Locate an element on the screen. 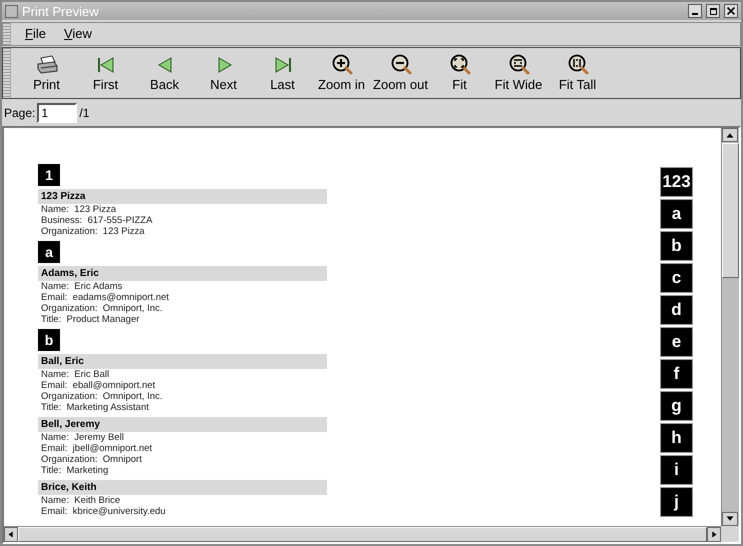 Image resolution: width=743 pixels, height=546 pixels. toolbar-button: Last is located at coordinates (282, 73).